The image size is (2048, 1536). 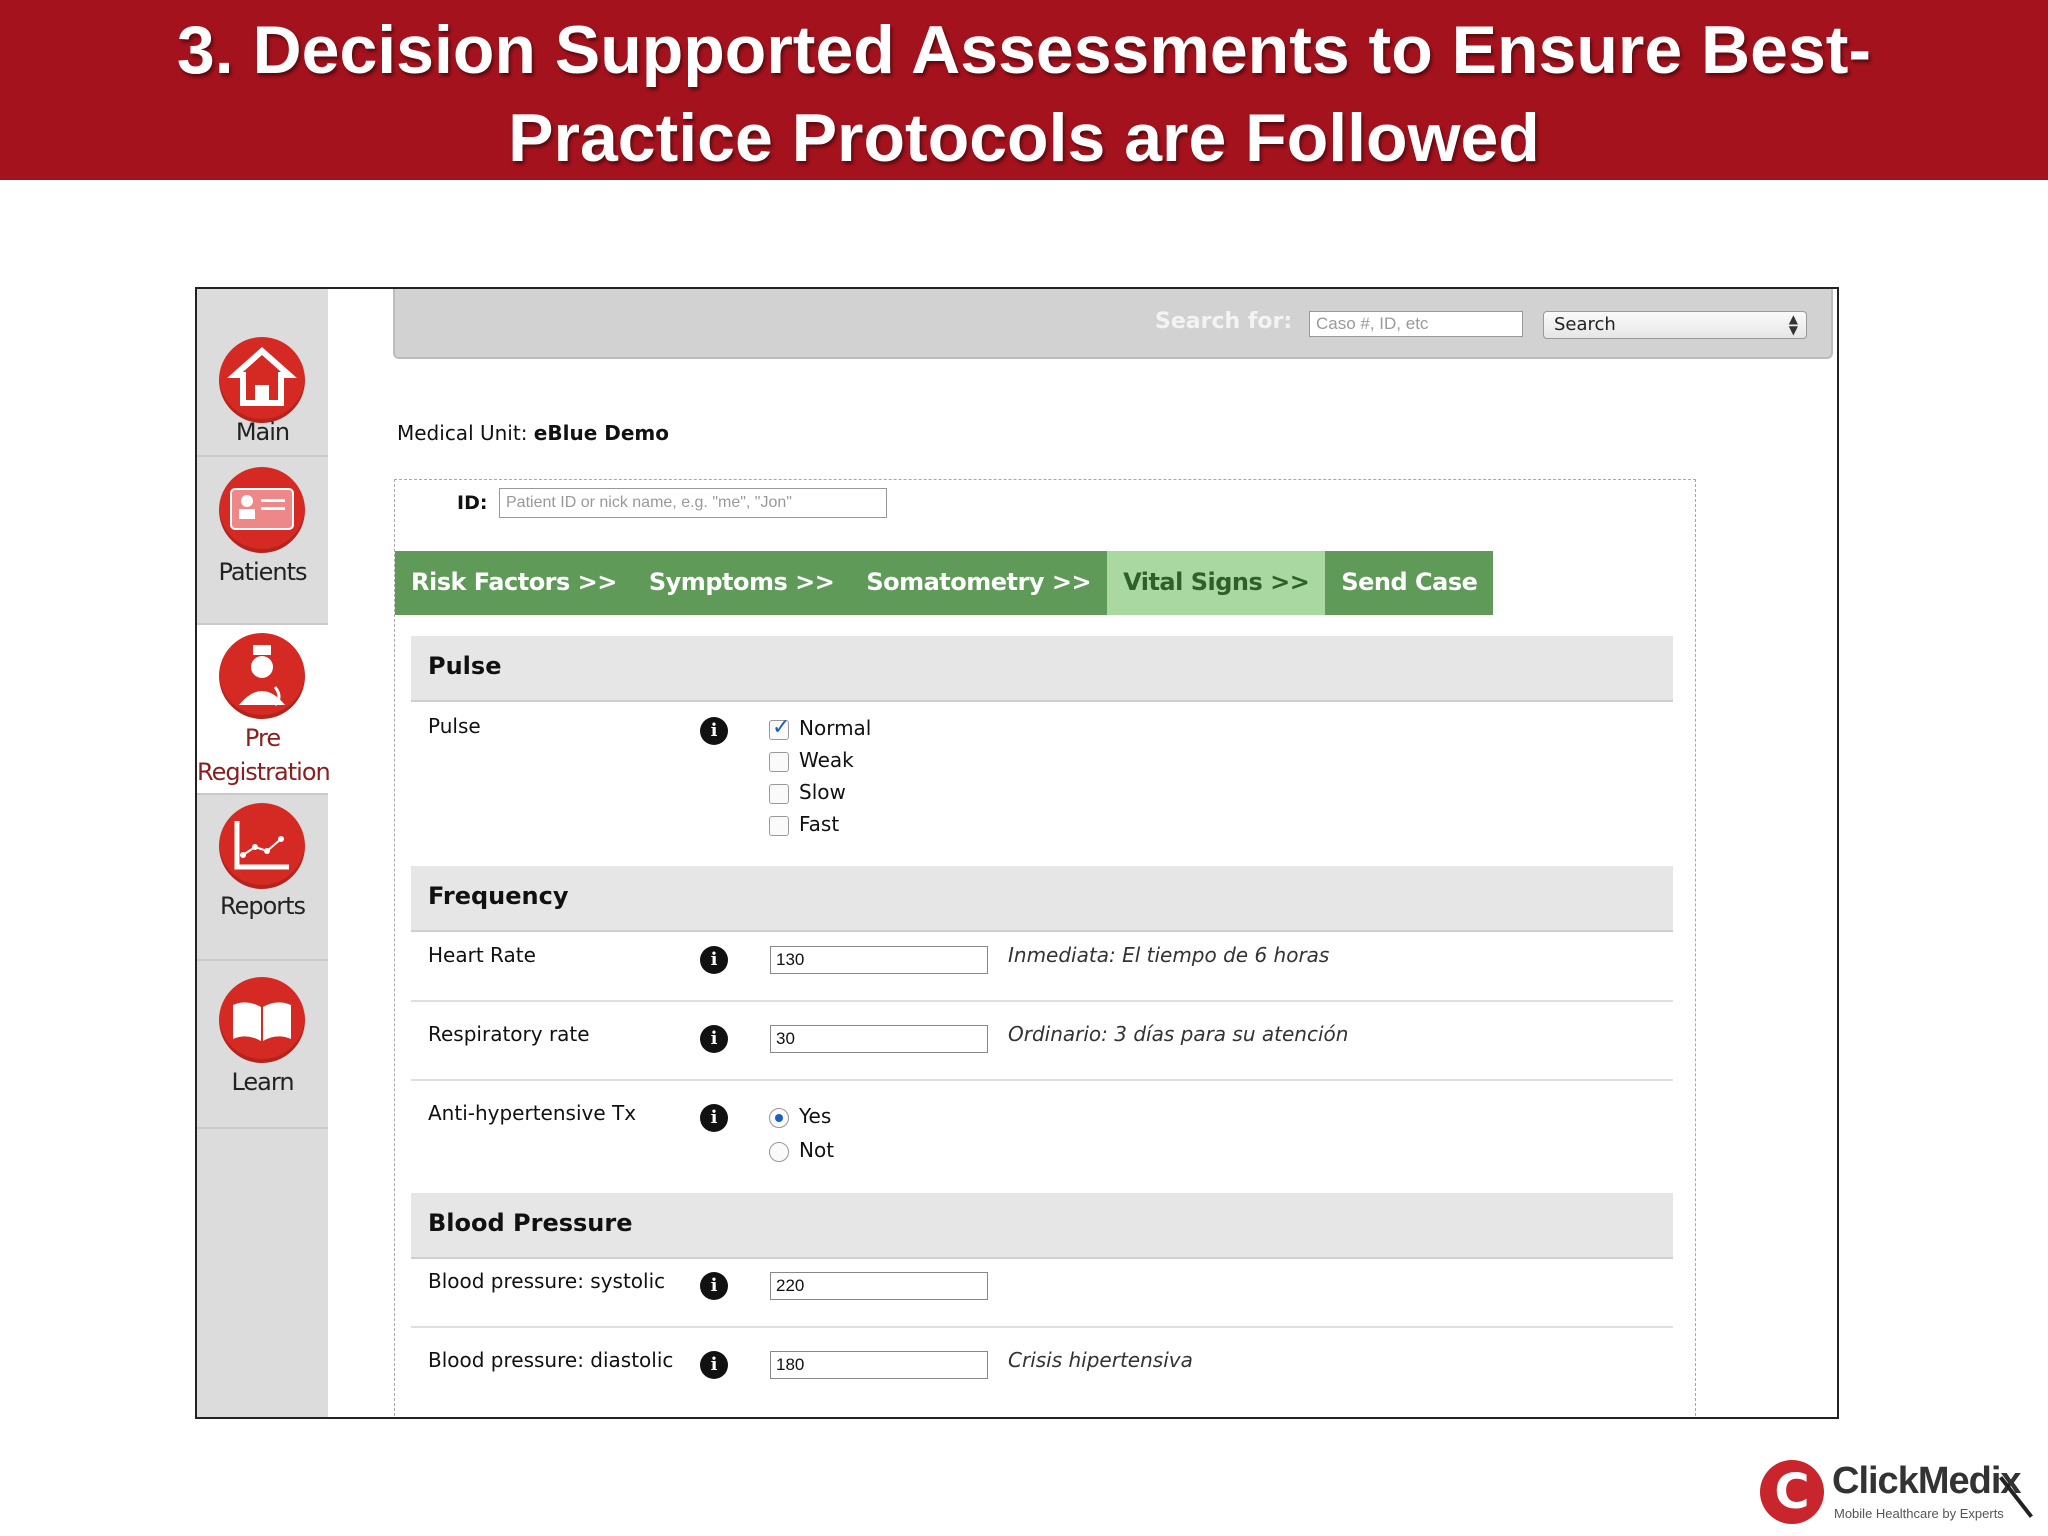 I want to click on sidebar-label-learn: Learn, so click(x=262, y=1082).